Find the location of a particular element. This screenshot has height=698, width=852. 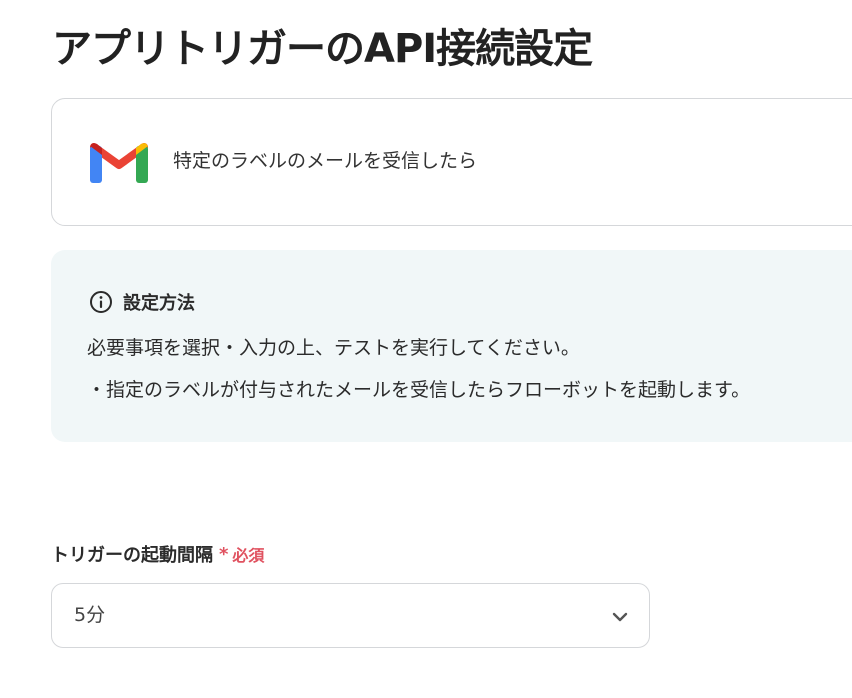

required-asterisk: * is located at coordinates (224, 554).